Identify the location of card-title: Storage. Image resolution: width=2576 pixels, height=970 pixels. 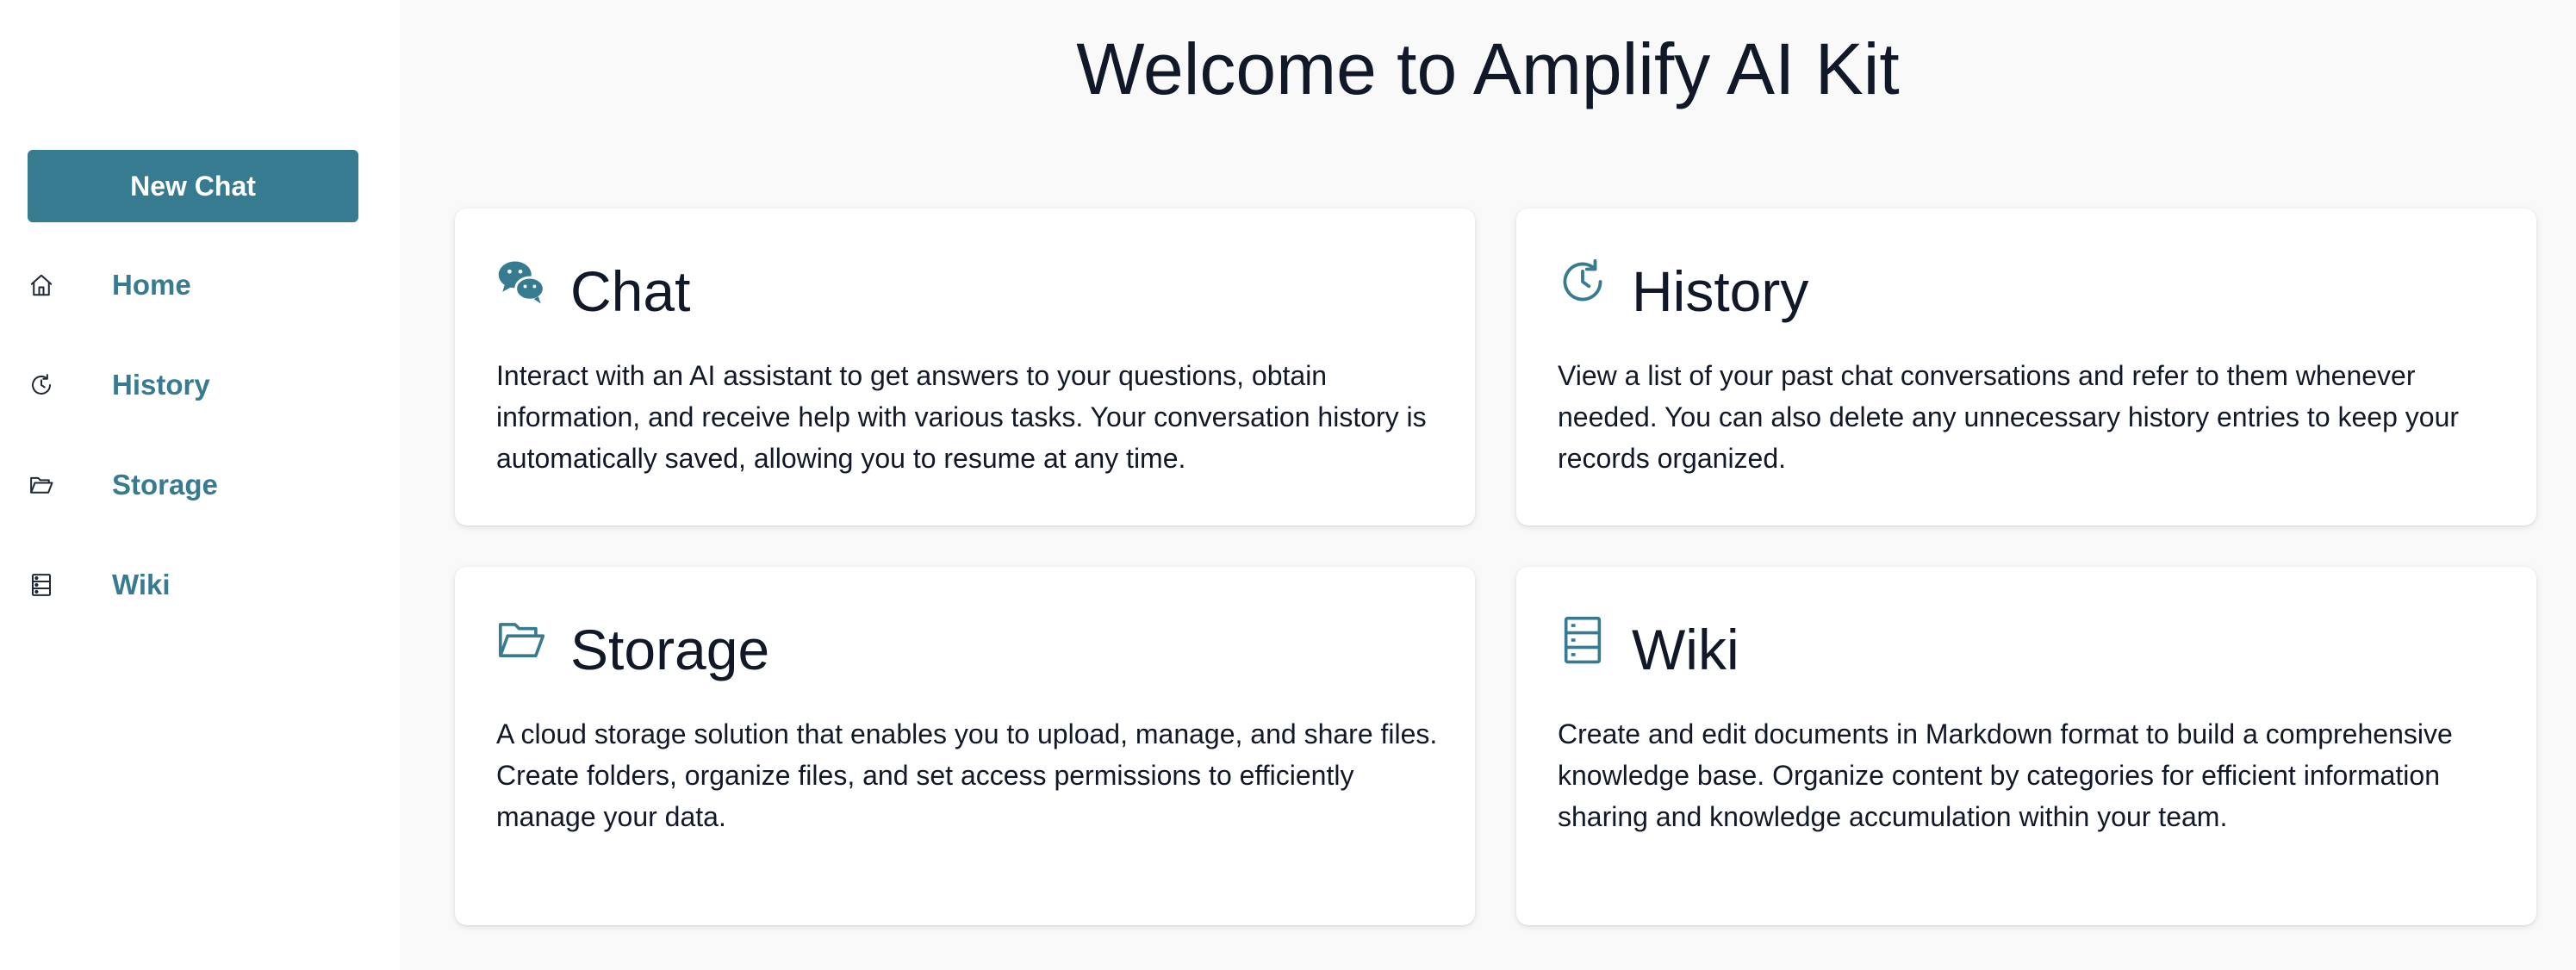
(670, 650).